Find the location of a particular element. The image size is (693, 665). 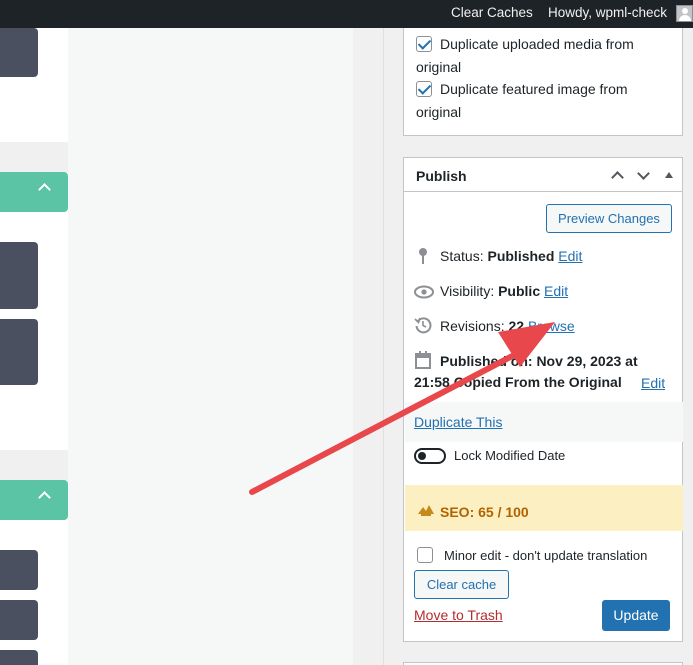

preview-changes-button: Preview Changes is located at coordinates (609, 218).